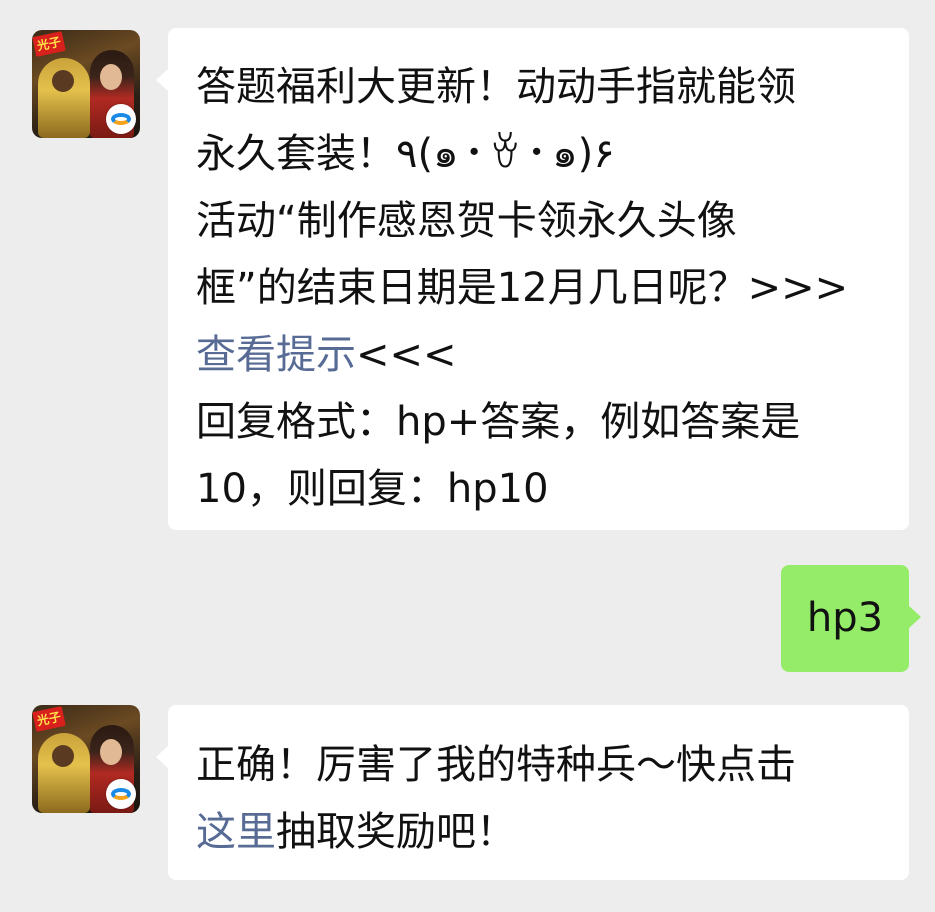  I want to click on hint-line: 查看提示<<<, so click(540, 355).